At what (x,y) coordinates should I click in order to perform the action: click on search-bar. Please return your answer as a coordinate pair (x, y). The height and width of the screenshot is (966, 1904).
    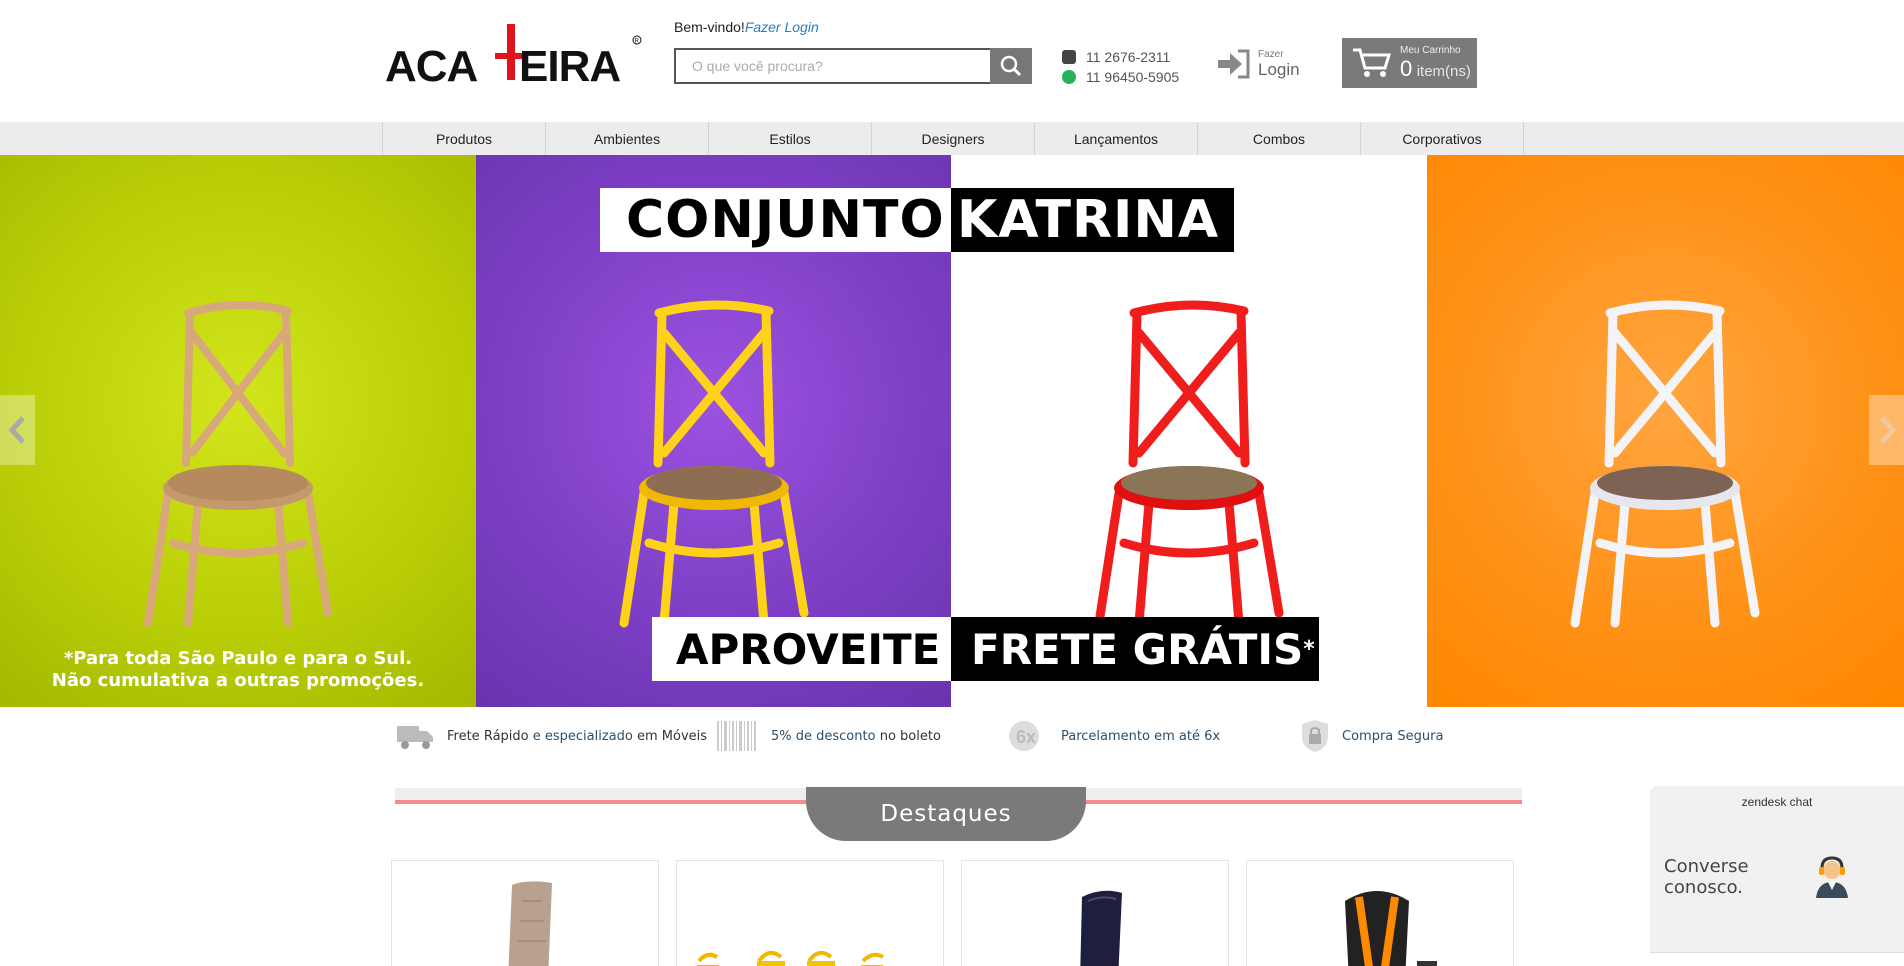
    Looking at the image, I should click on (853, 66).